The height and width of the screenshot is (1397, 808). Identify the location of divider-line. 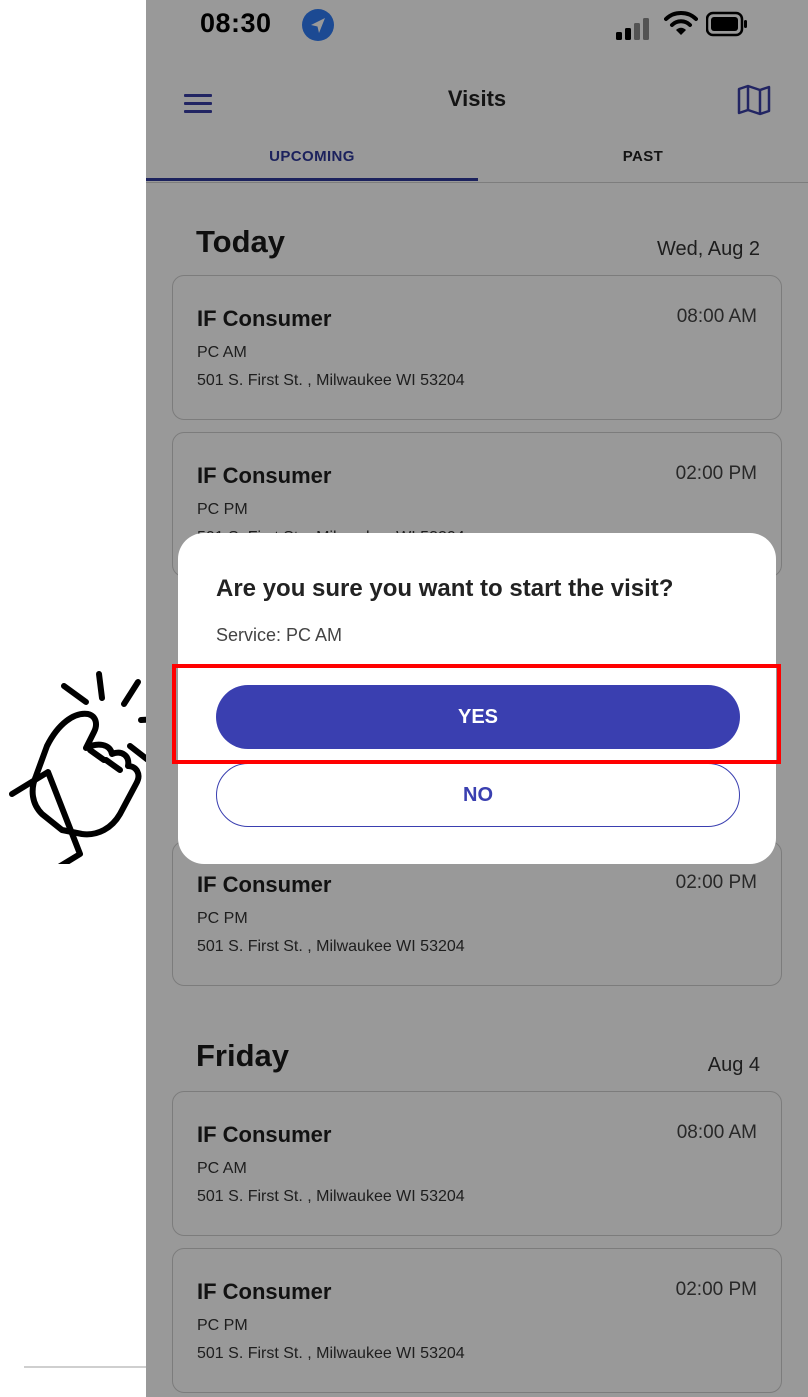
(85, 1367).